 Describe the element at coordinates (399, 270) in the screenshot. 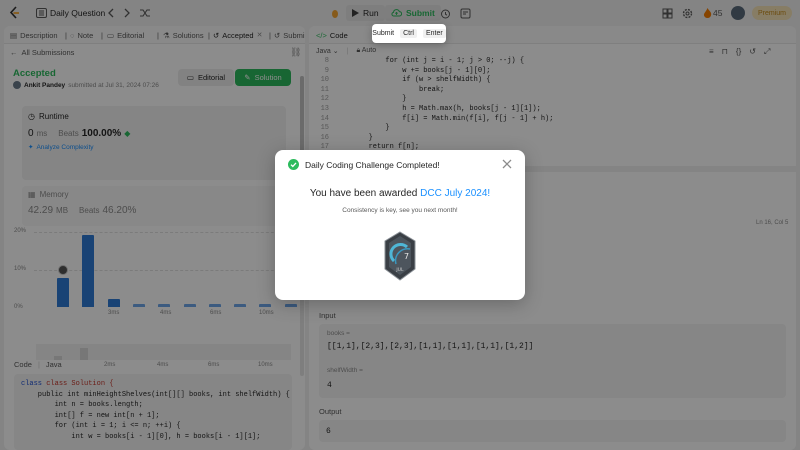

I see `badge-text: JUL` at that location.